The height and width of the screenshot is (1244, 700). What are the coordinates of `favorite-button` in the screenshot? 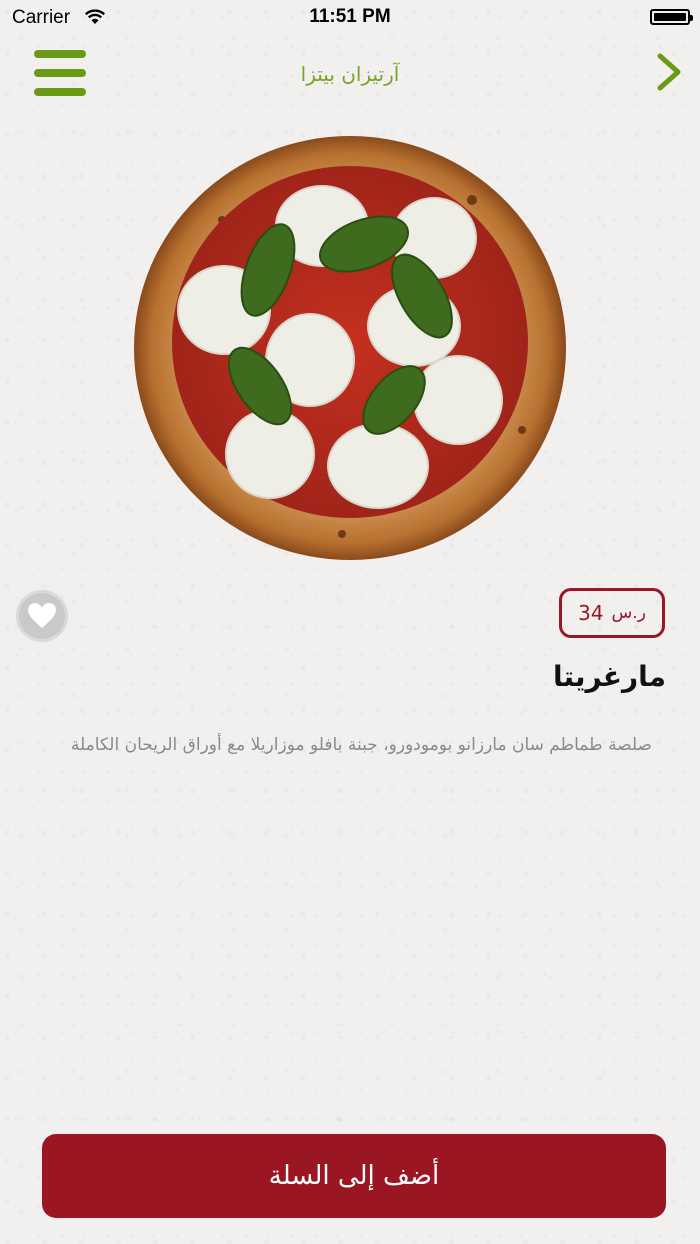 It's located at (42, 616).